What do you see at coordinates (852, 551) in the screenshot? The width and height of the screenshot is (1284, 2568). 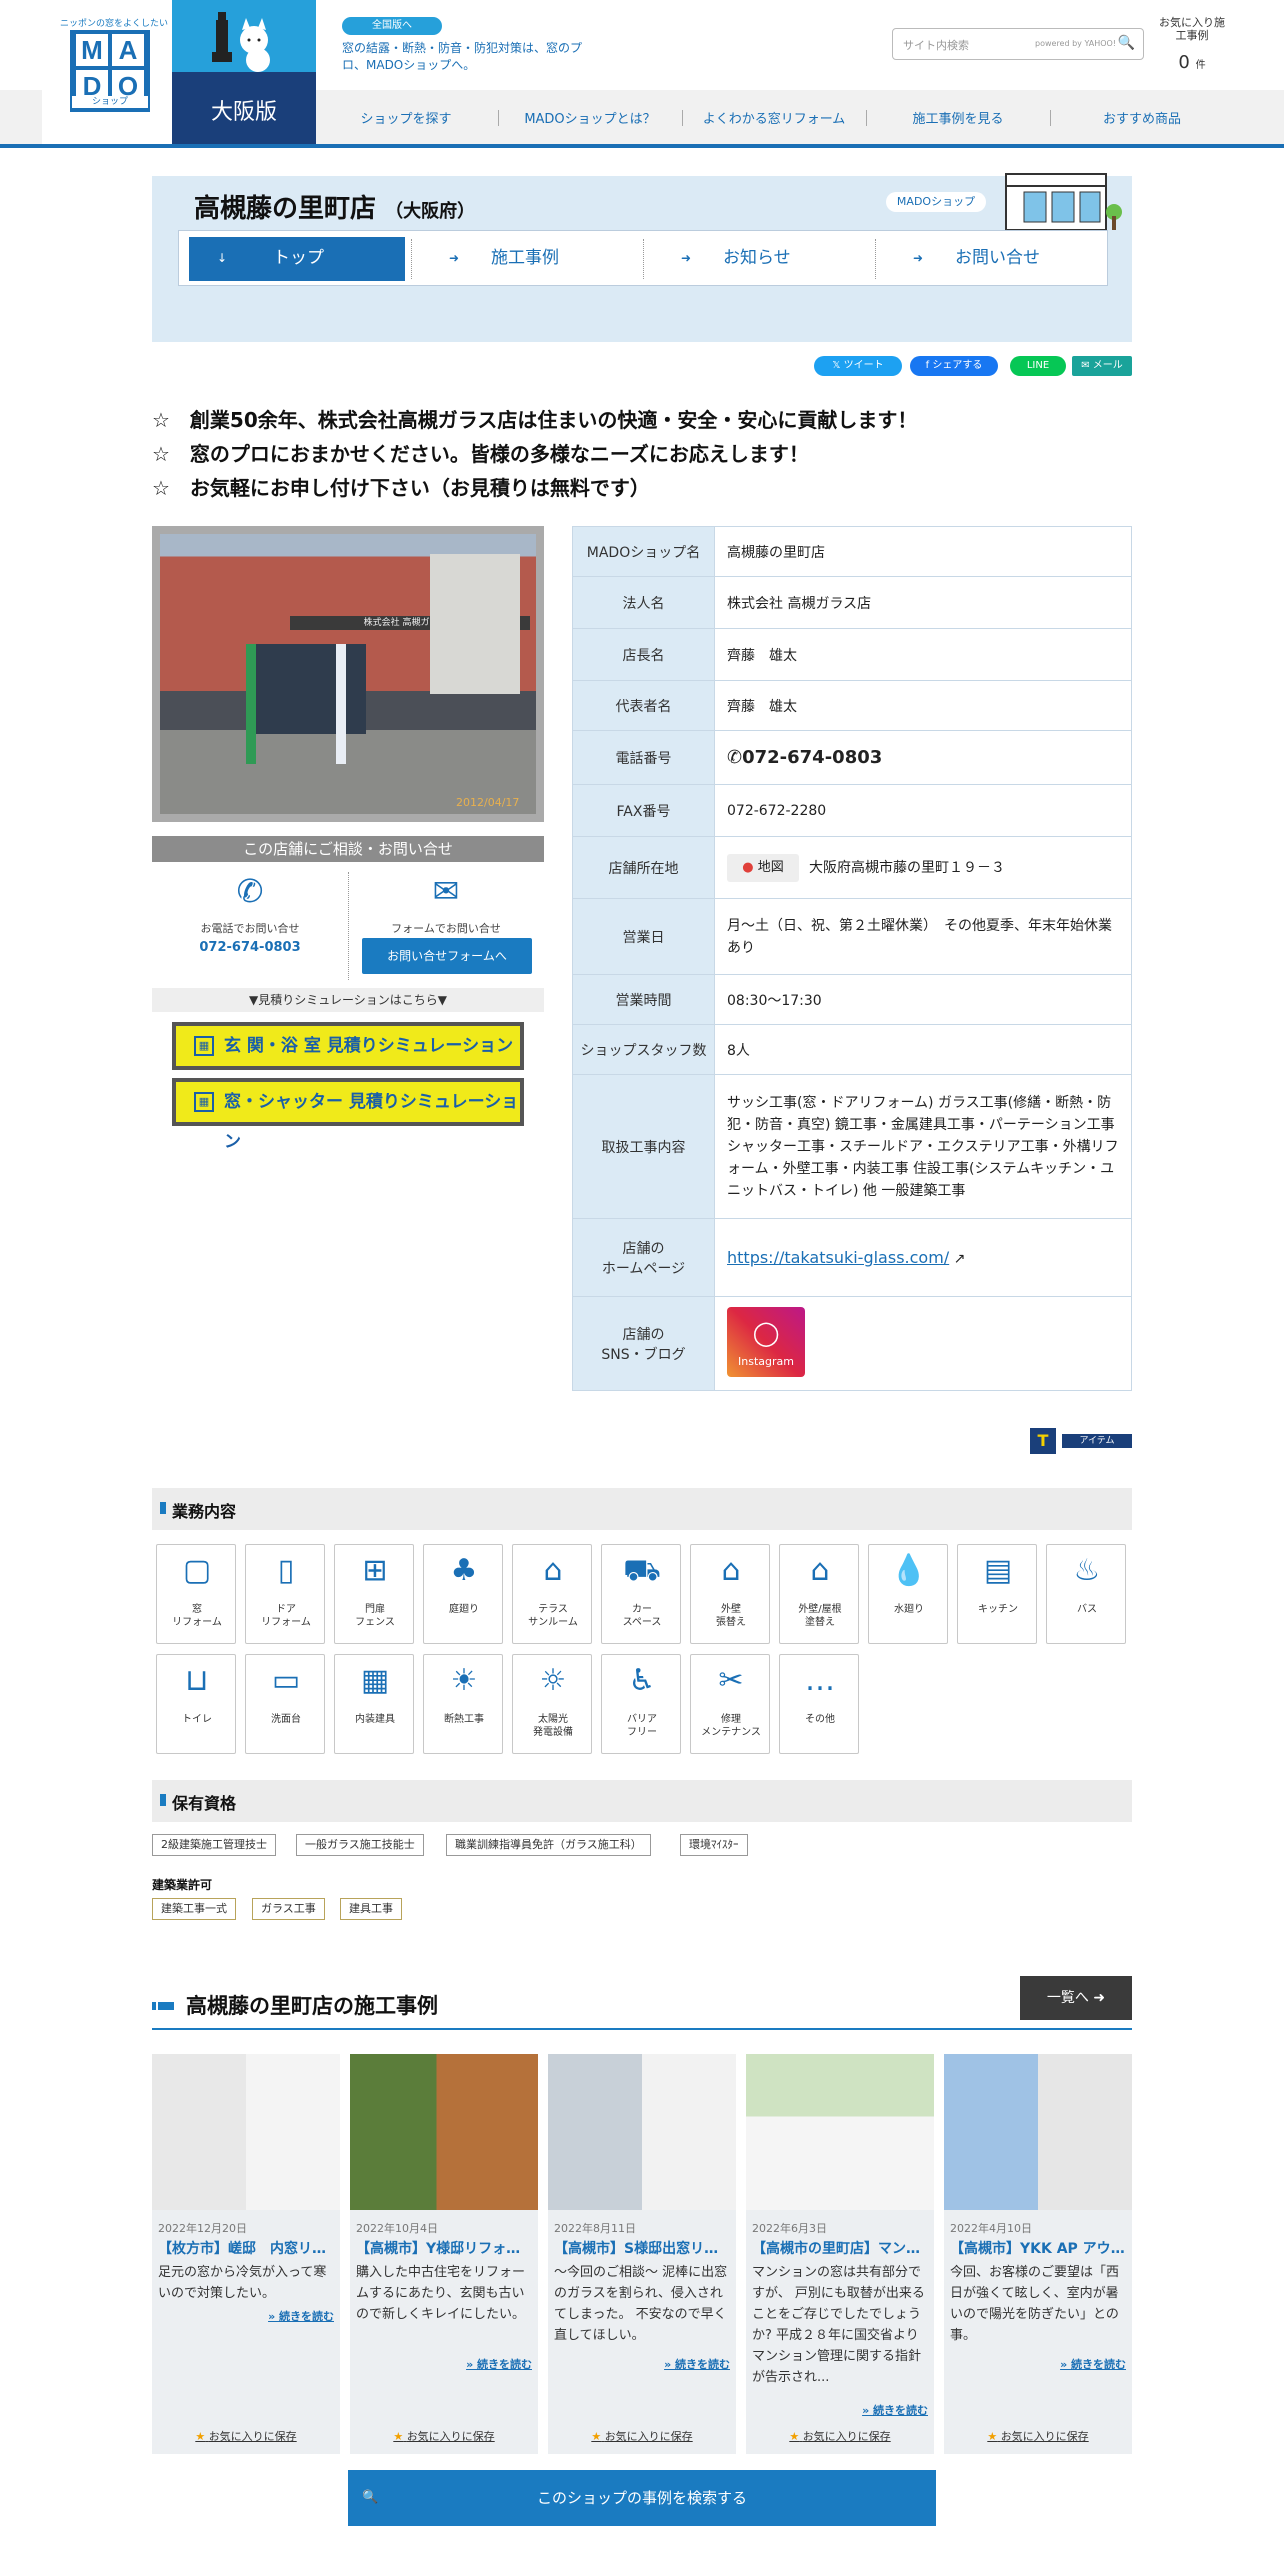 I see `table-row: MADOショップ名 高槻藤の里町店` at bounding box center [852, 551].